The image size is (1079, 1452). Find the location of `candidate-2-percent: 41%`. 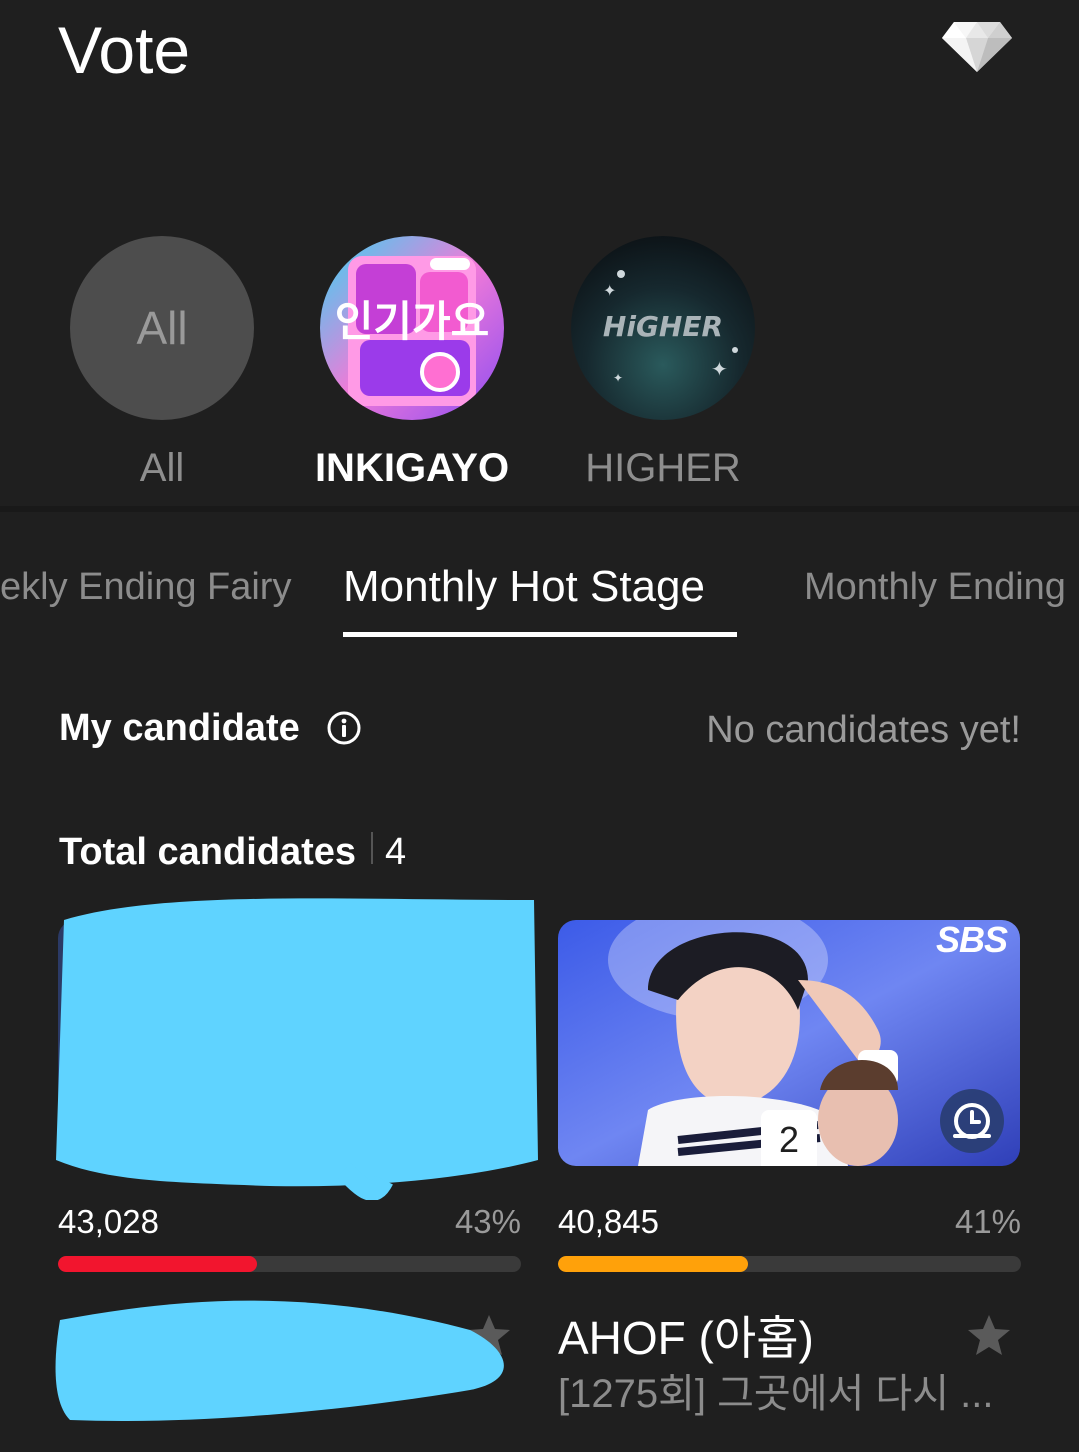

candidate-2-percent: 41% is located at coordinates (987, 1221).